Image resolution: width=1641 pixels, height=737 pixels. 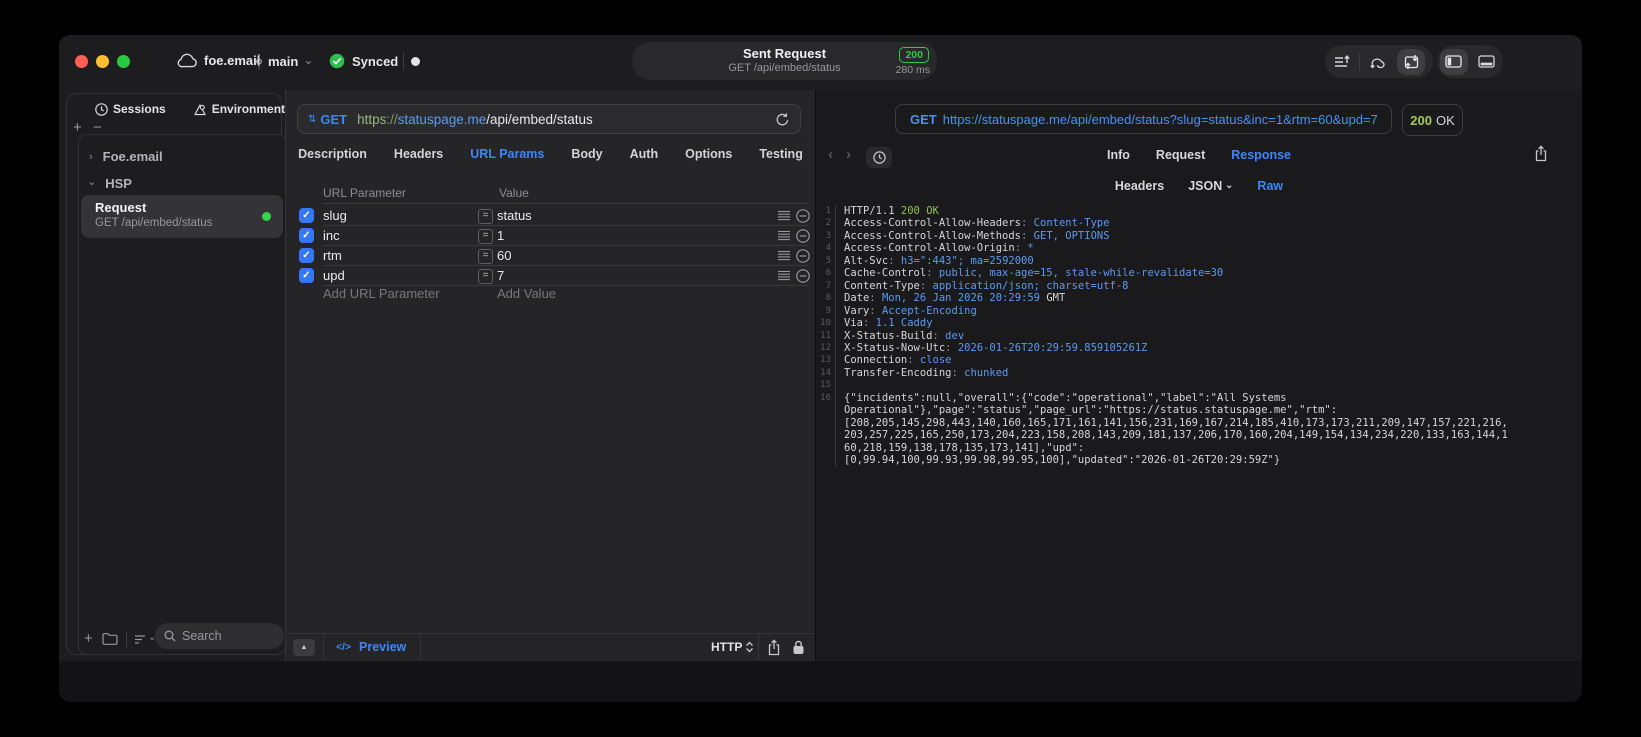 What do you see at coordinates (550, 647) in the screenshot?
I see `request-panel-footer: ▲ </> Preview HTTP` at bounding box center [550, 647].